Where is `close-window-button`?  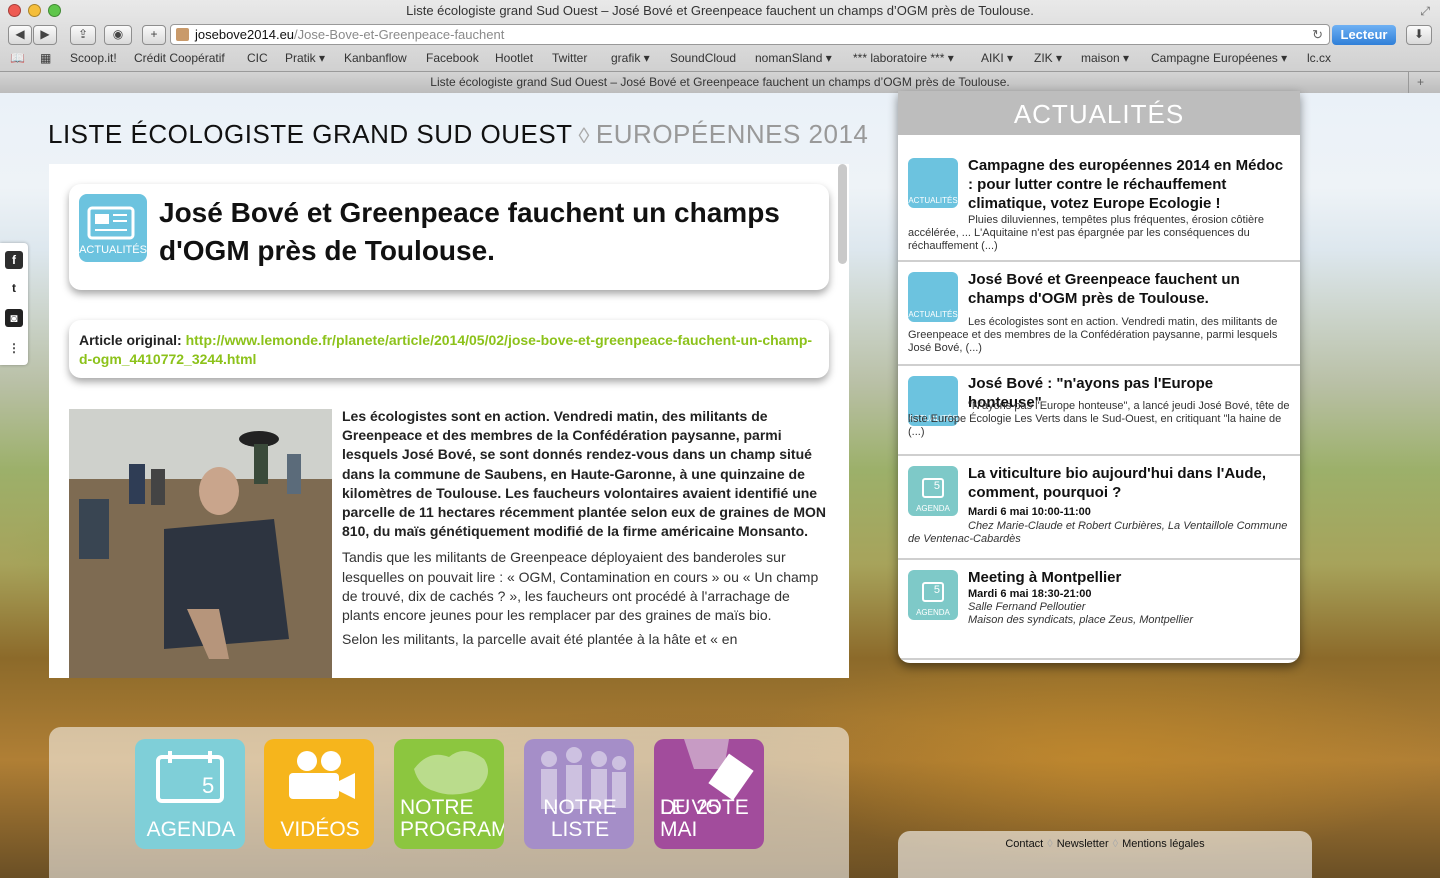
close-window-button is located at coordinates (14, 10).